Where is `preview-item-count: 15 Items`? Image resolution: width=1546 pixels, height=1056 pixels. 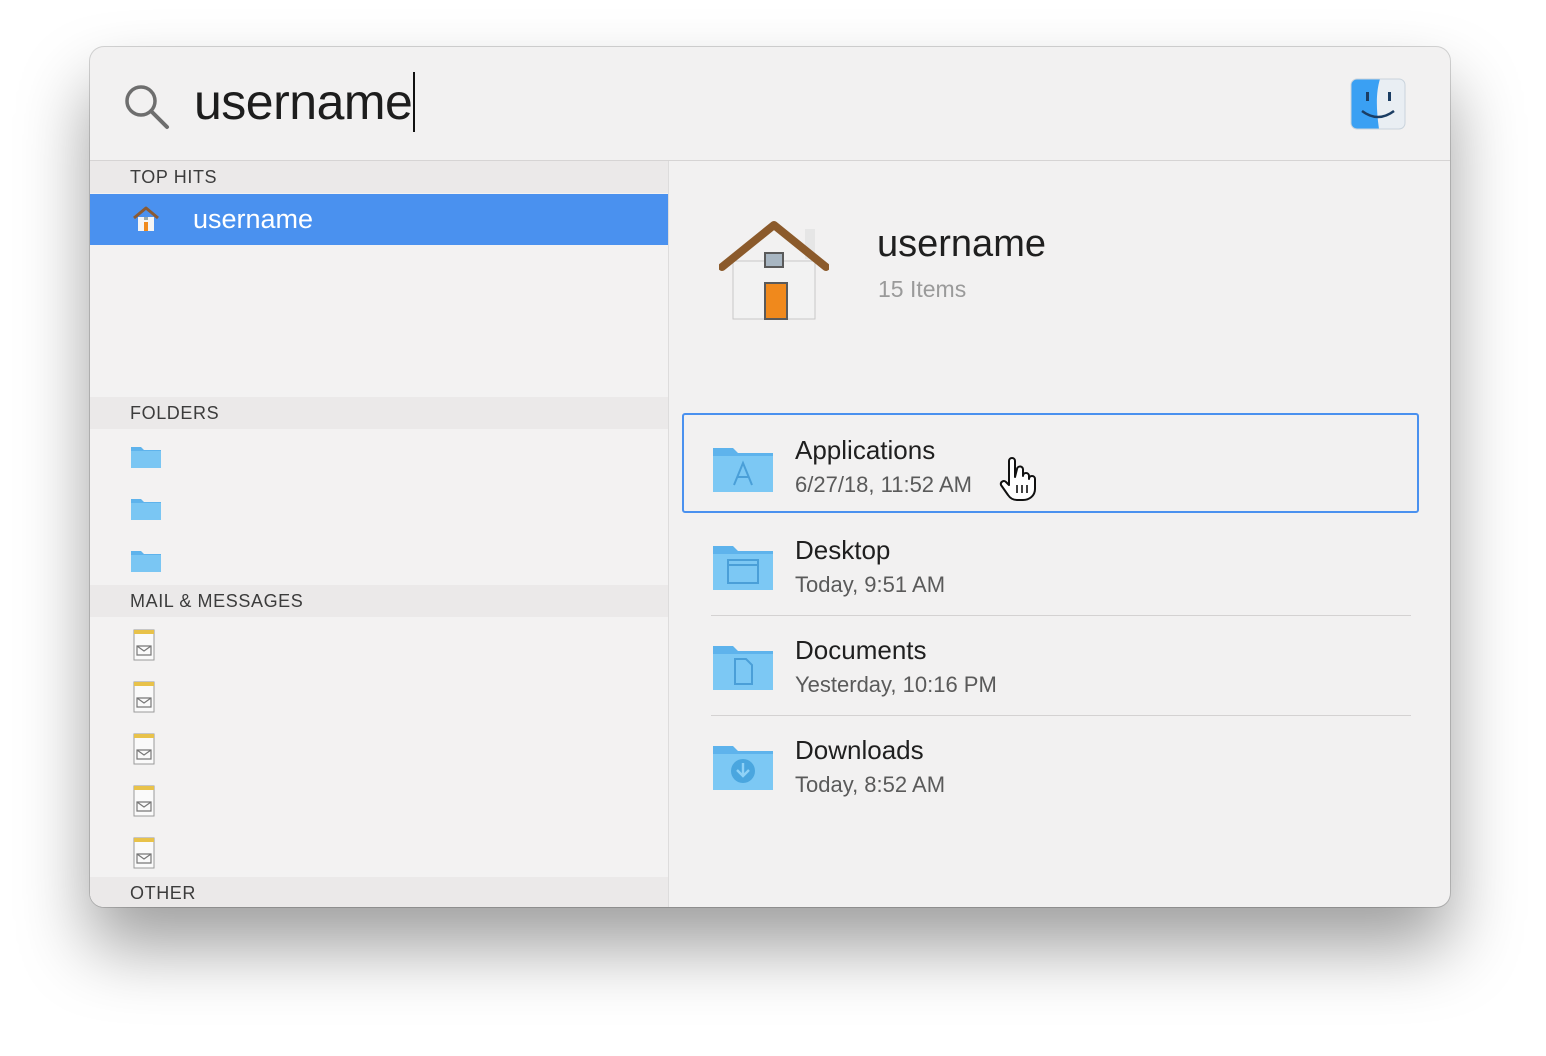 preview-item-count: 15 Items is located at coordinates (922, 289).